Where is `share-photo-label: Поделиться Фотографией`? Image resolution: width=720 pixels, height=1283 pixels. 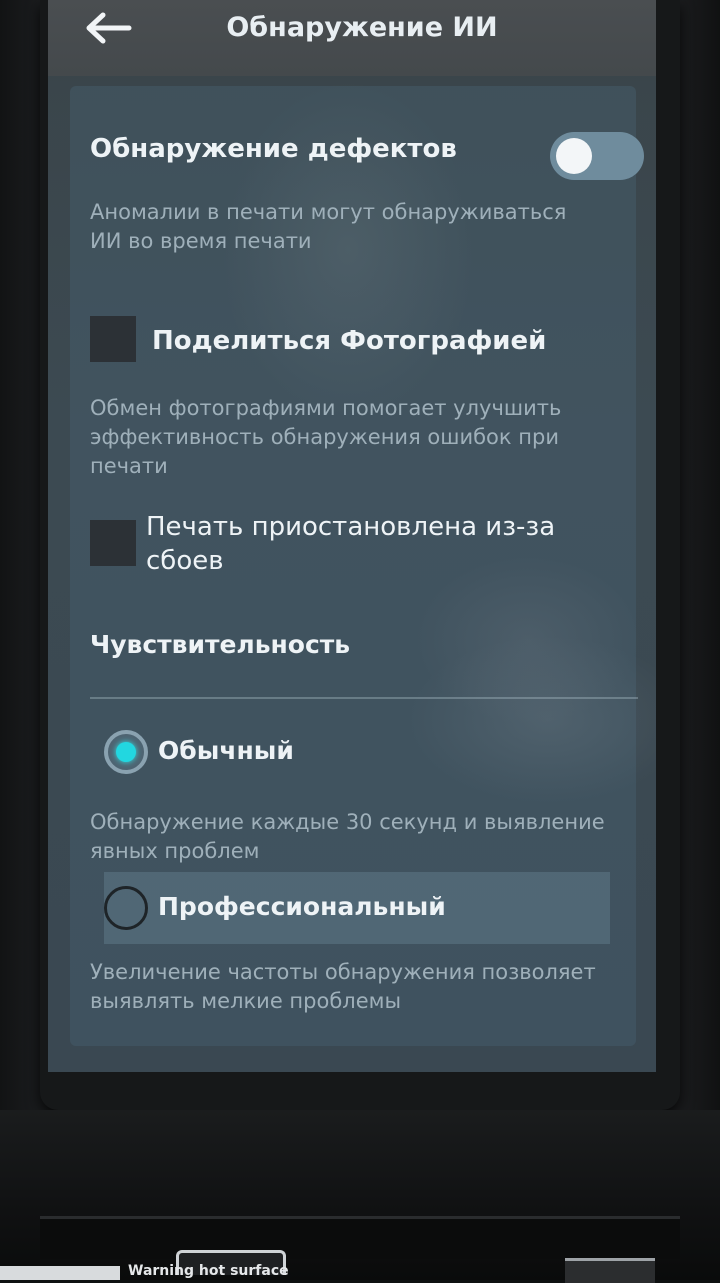 share-photo-label: Поделиться Фотографией is located at coordinates (349, 341).